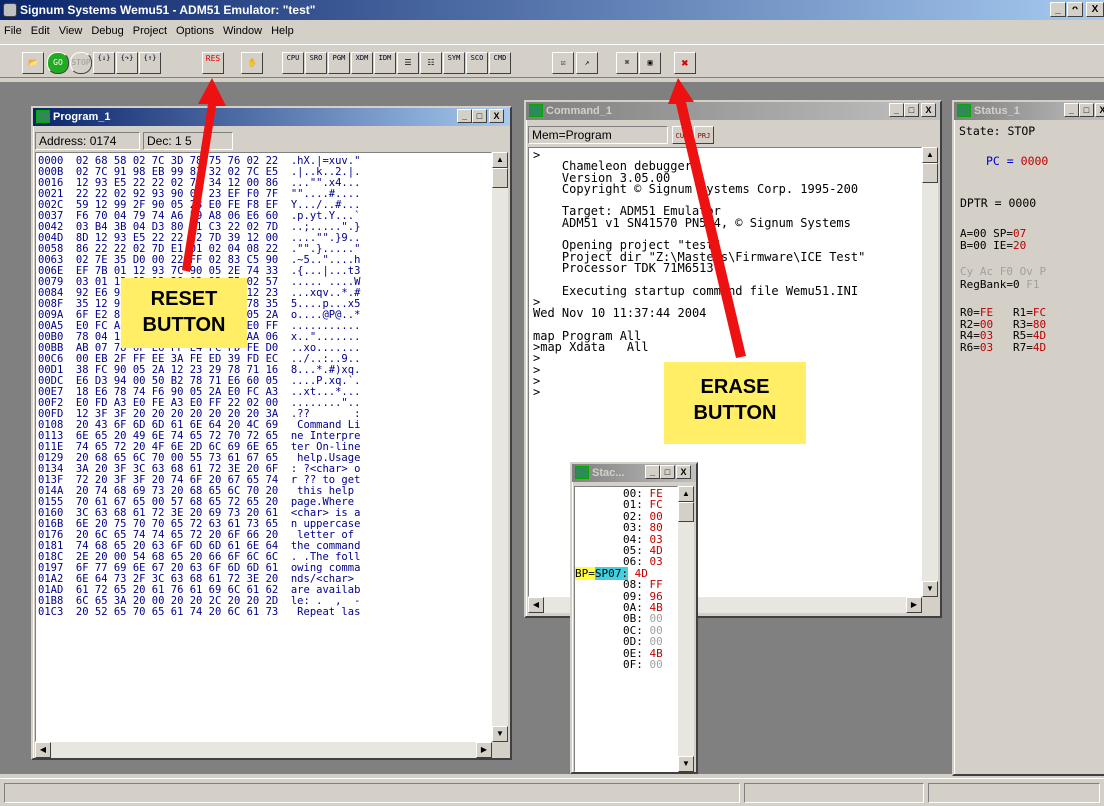  I want to click on erase-arrow, so click(707, 218).